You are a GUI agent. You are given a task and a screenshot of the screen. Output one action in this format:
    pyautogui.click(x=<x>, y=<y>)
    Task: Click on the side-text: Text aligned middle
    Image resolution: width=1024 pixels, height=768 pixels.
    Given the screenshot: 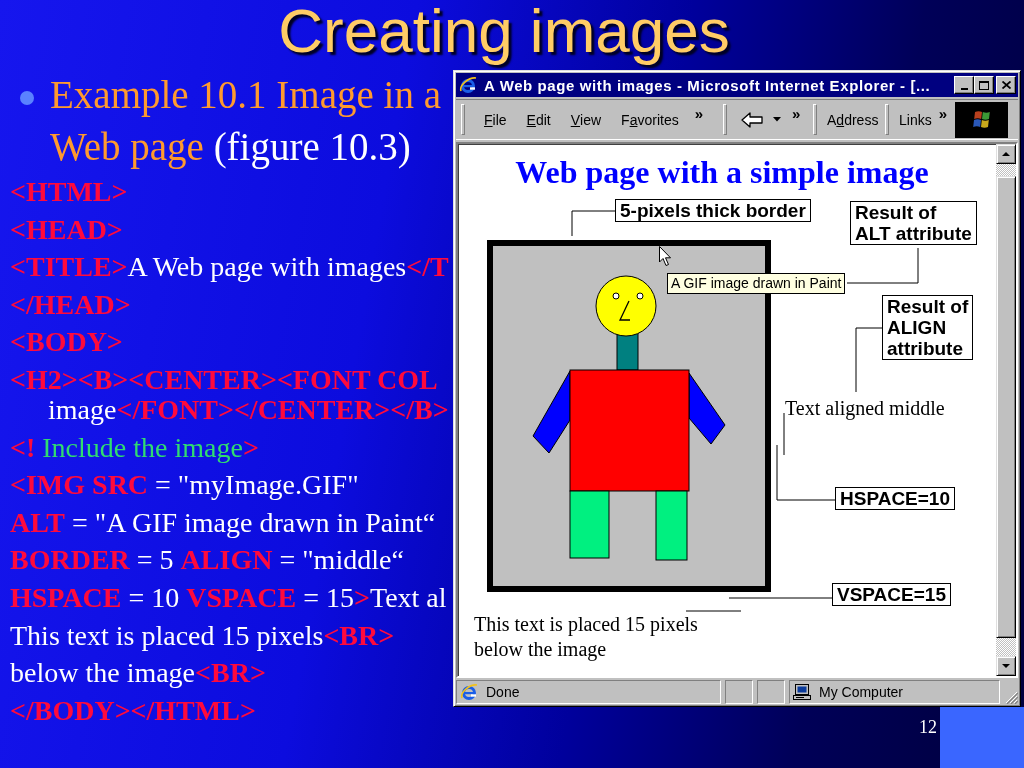 What is the action you would take?
    pyautogui.click(x=865, y=408)
    